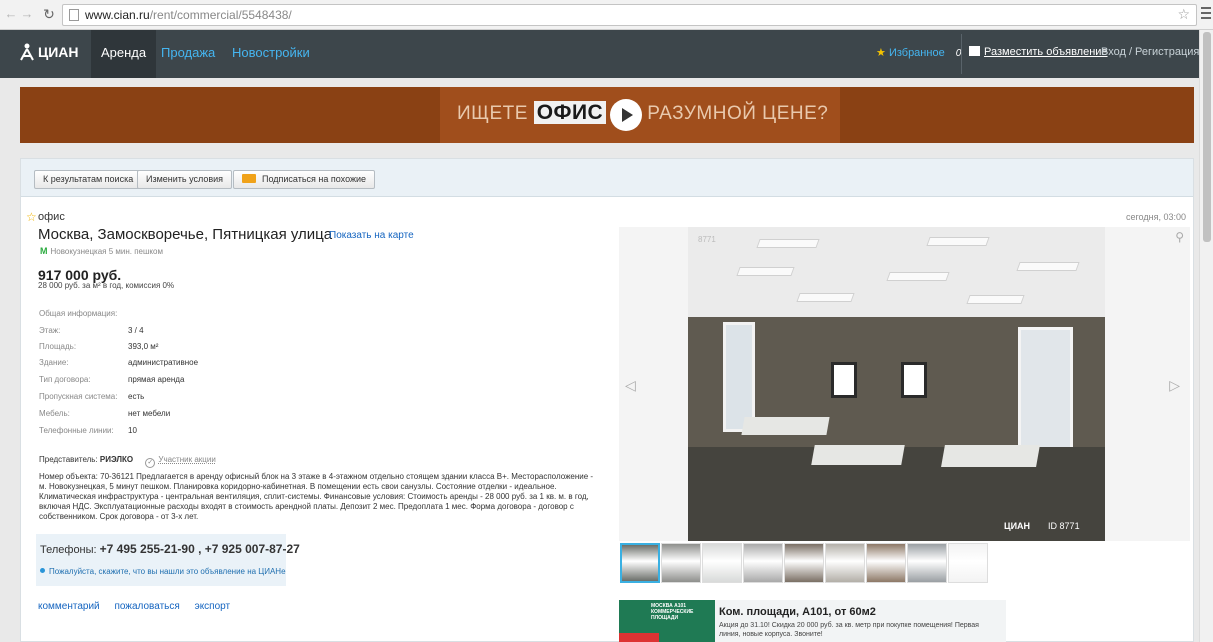 The width and height of the screenshot is (1213, 642). What do you see at coordinates (785, 426) in the screenshot?
I see `photo-desk` at bounding box center [785, 426].